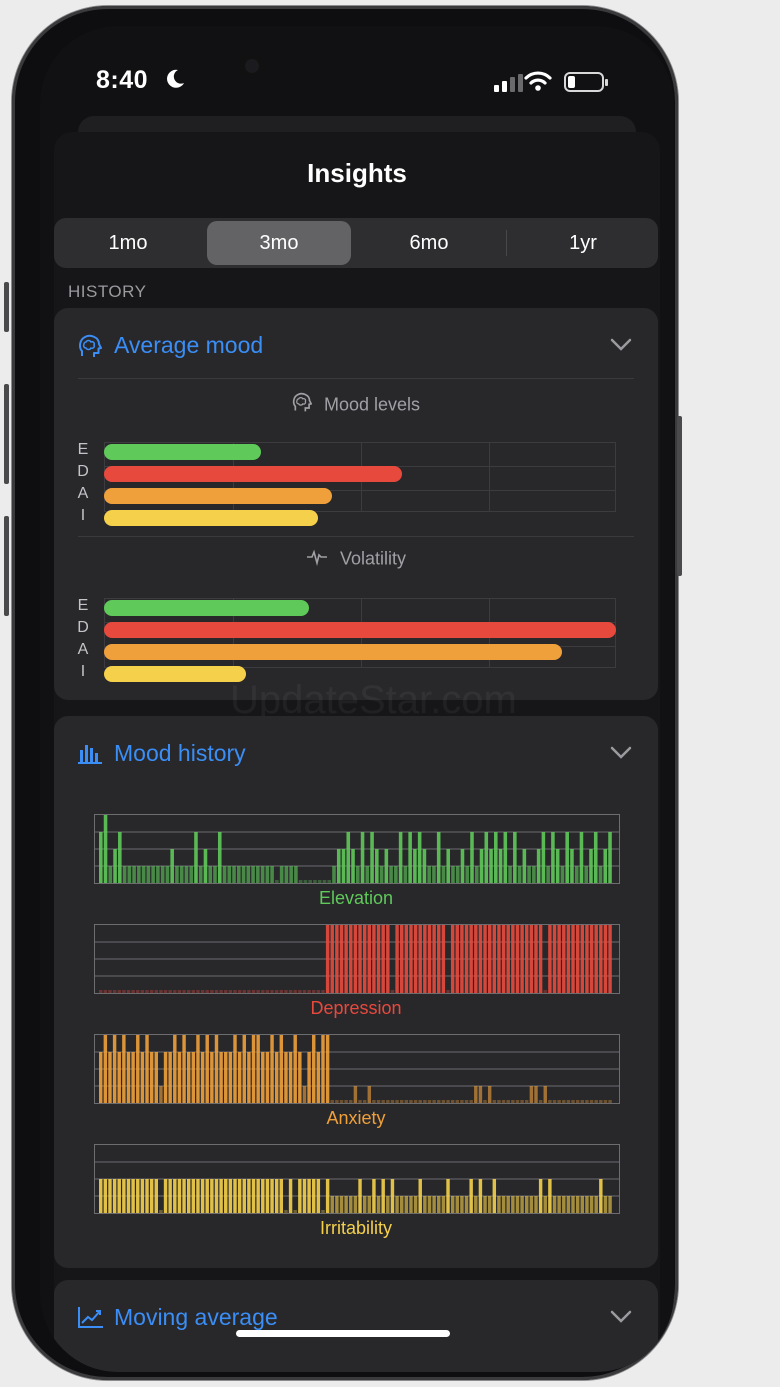 This screenshot has width=780, height=1387. I want to click on brain-head-icon, so click(302, 405).